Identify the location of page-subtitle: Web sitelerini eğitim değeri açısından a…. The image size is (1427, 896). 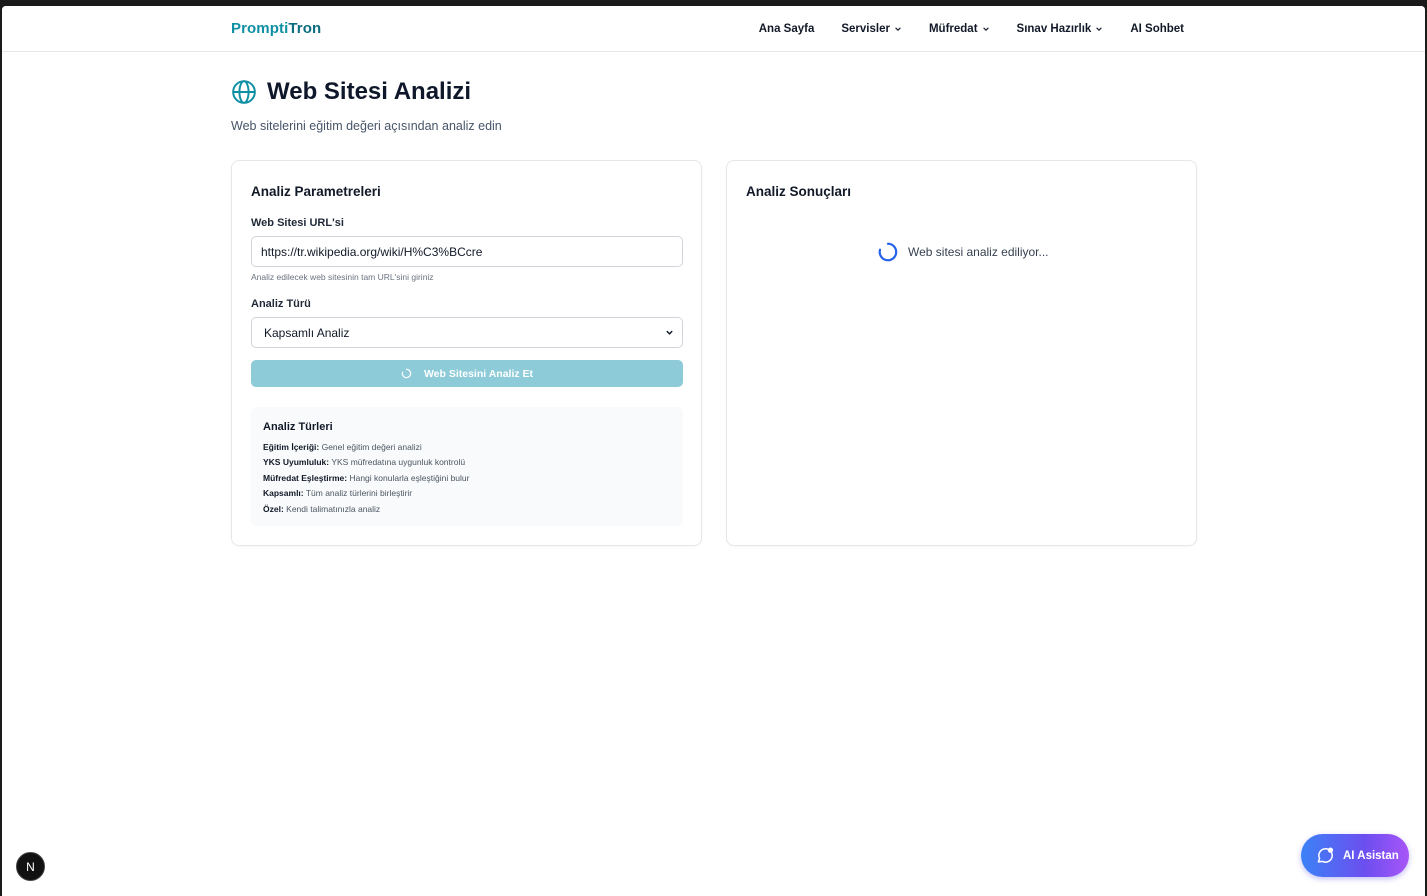
(366, 126).